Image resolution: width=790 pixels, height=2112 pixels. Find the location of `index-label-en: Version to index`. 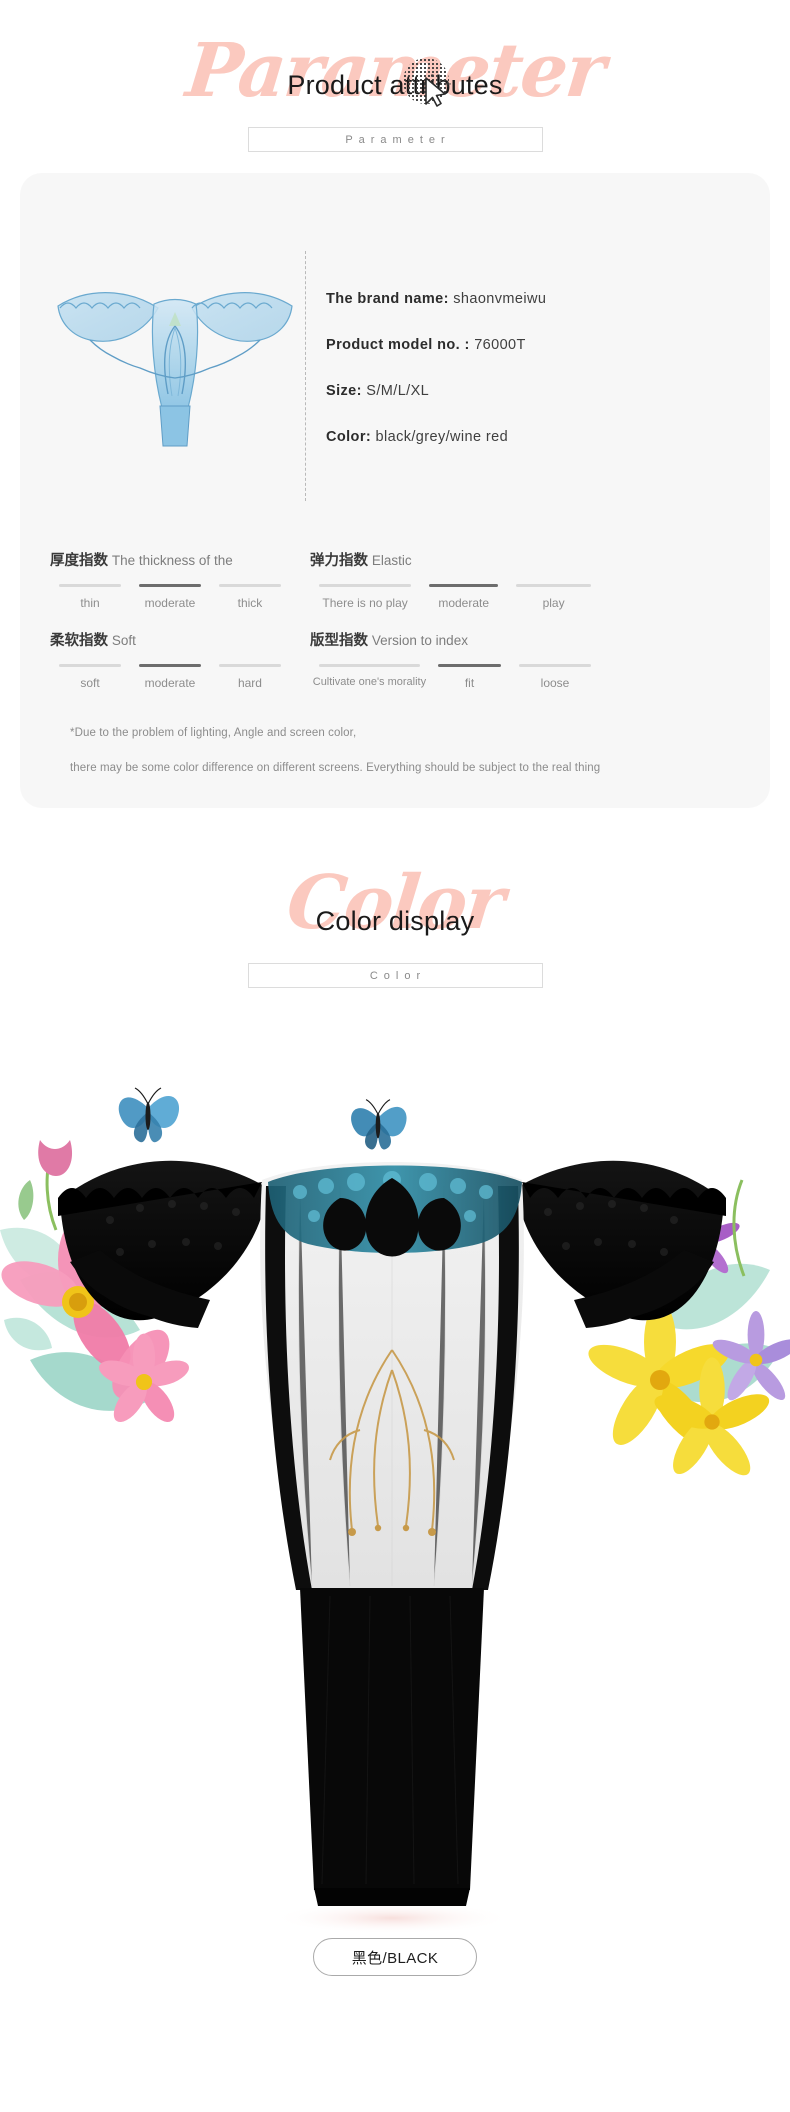

index-label-en: Version to index is located at coordinates (419, 640).